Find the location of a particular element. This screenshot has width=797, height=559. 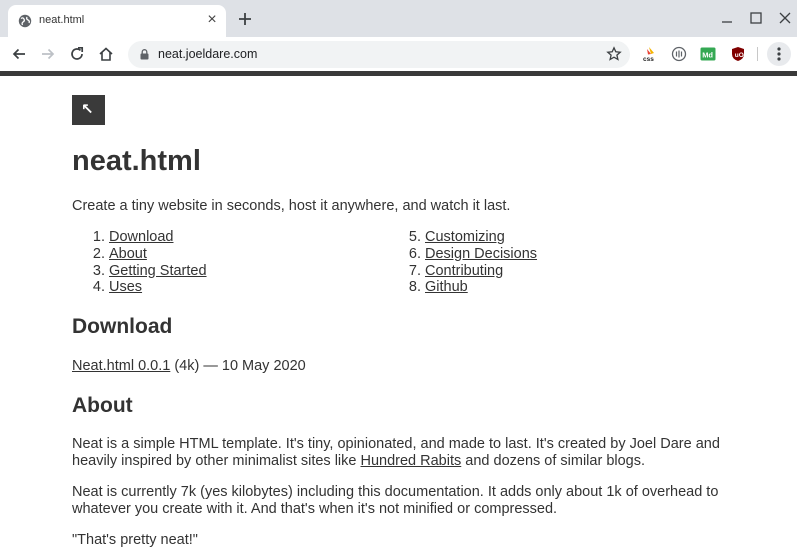

toc-link-download: Download is located at coordinates (141, 237).